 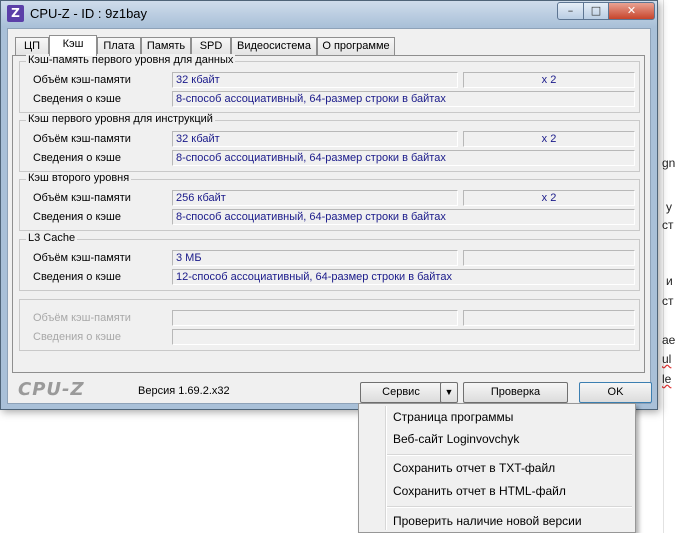 I want to click on group-title: Кэш второго уровня, so click(x=79, y=178).